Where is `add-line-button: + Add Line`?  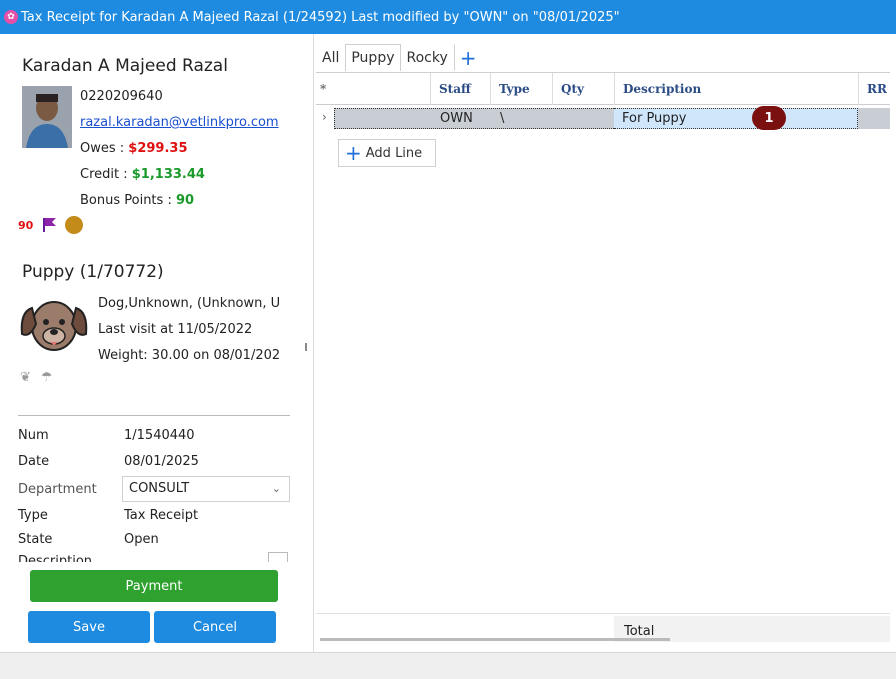 add-line-button: + Add Line is located at coordinates (387, 153).